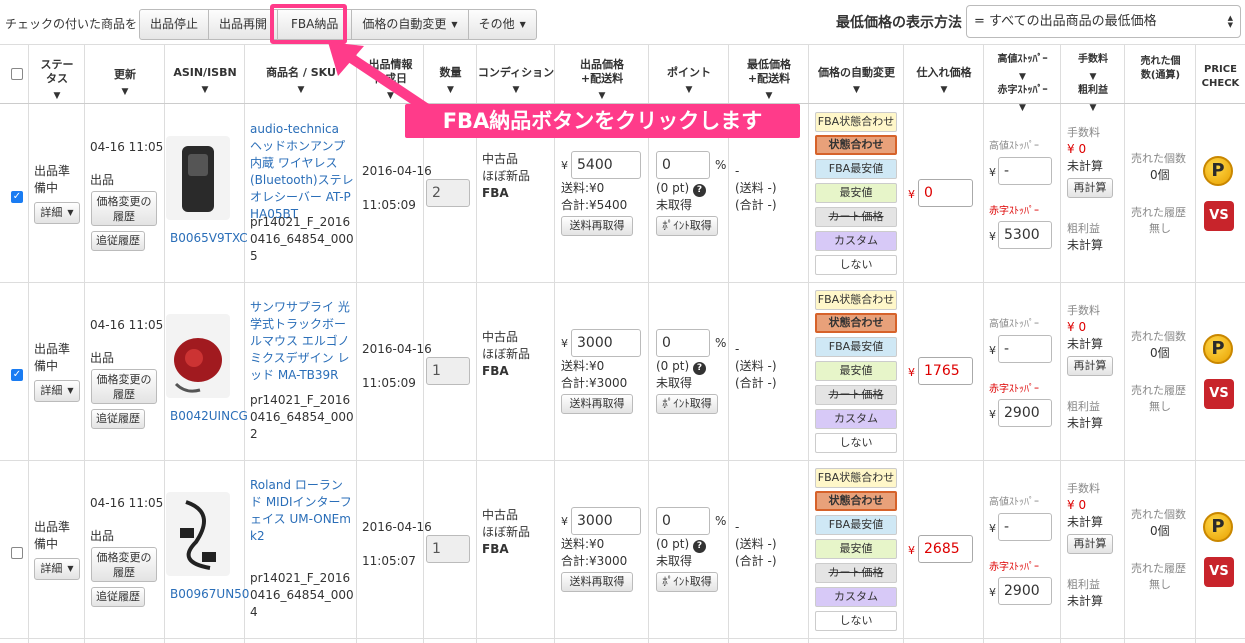  Describe the element at coordinates (205, 75) in the screenshot. I see `header-asin: ASIN/ISBN ▼` at that location.